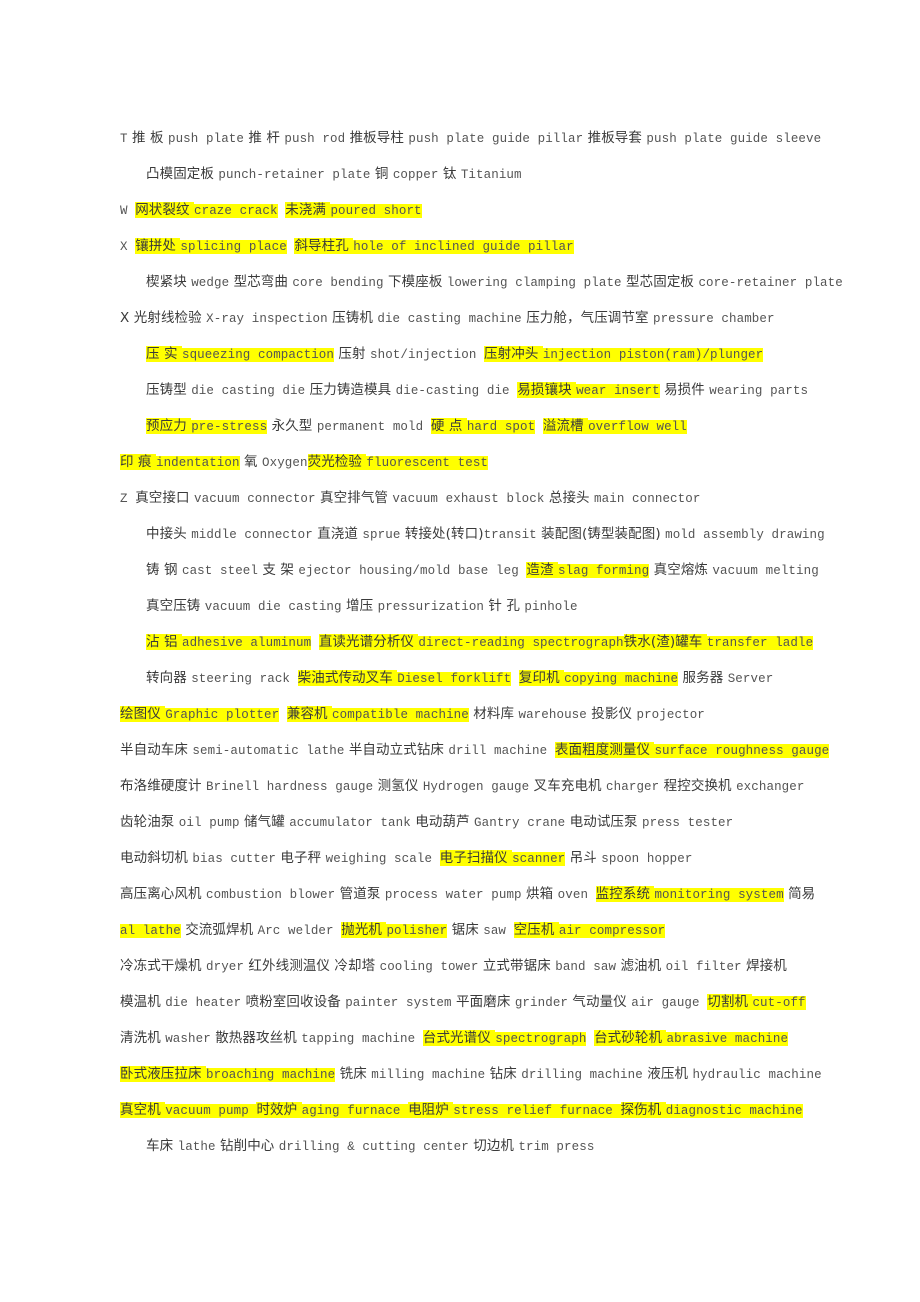 The height and width of the screenshot is (1302, 920). Describe the element at coordinates (404, 1111) in the screenshot. I see `highlighted-term` at that location.